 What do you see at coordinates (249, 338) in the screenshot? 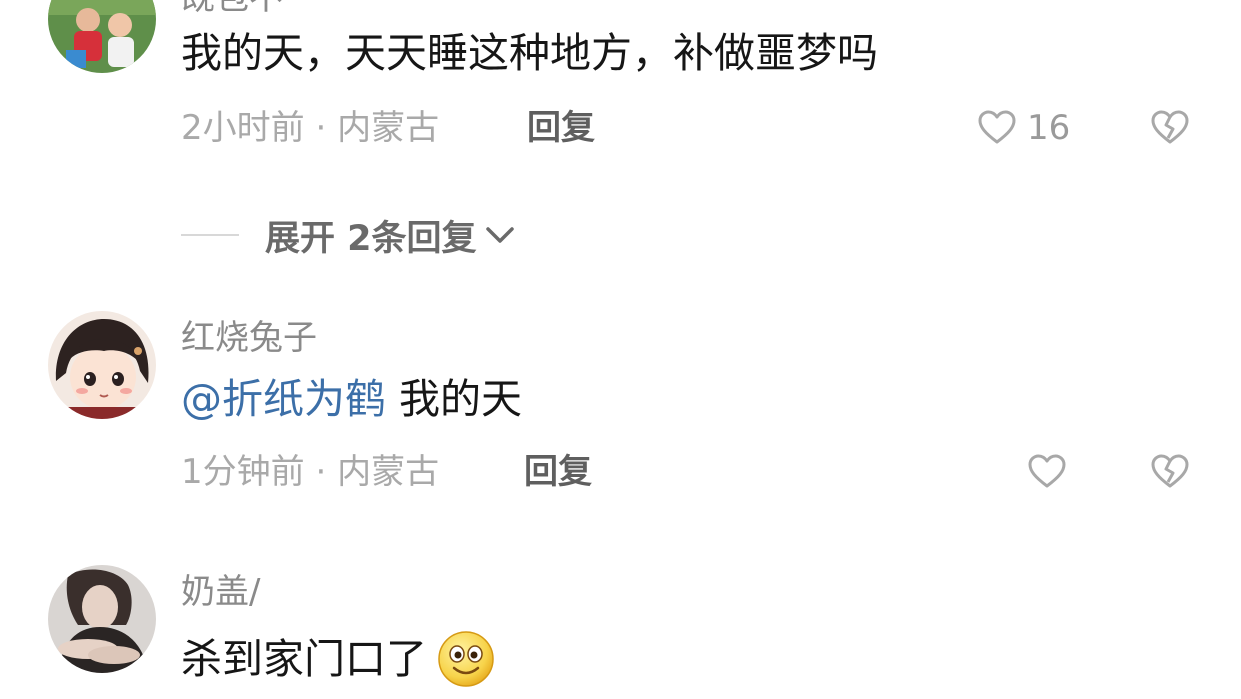
I see `comment-username: 红烧兔子` at bounding box center [249, 338].